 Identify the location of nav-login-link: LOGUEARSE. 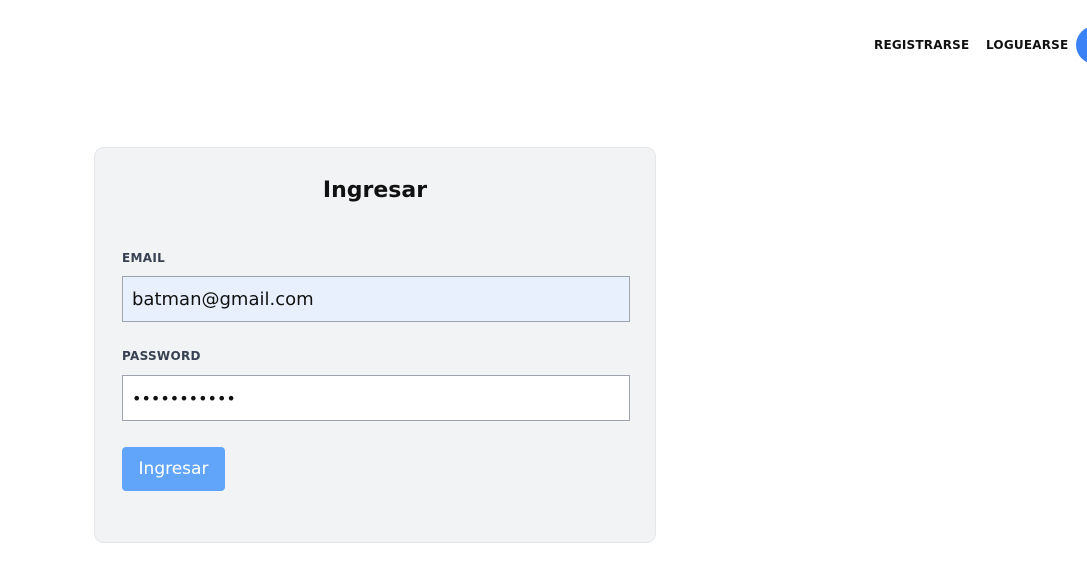
(1027, 45).